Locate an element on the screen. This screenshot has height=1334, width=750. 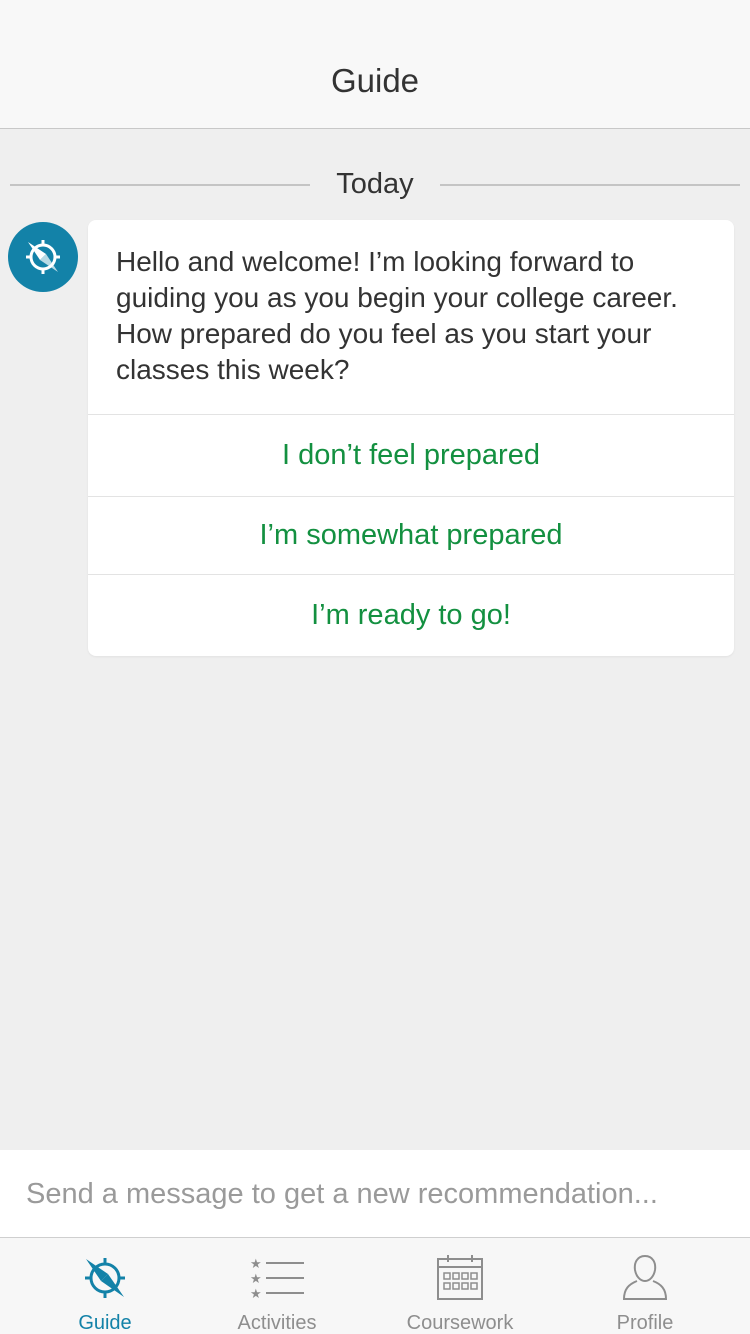
choice-somewhat-prepared: I’m somewhat prepared is located at coordinates (411, 535).